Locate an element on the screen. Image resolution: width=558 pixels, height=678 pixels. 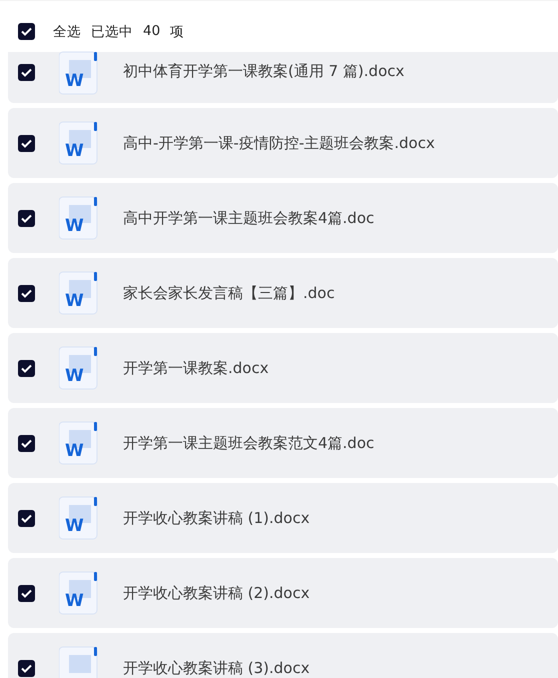
file-row: W 开学收心教案讲稿 (2).docx is located at coordinates (283, 593).